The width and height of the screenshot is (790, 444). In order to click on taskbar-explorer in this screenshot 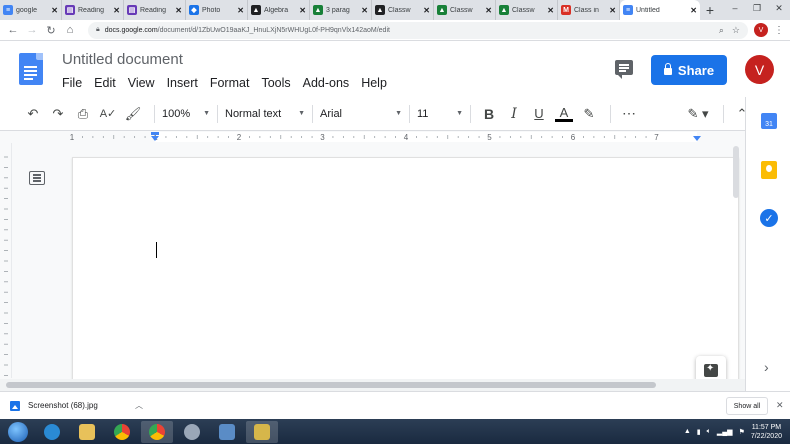, I will do `click(87, 432)`.